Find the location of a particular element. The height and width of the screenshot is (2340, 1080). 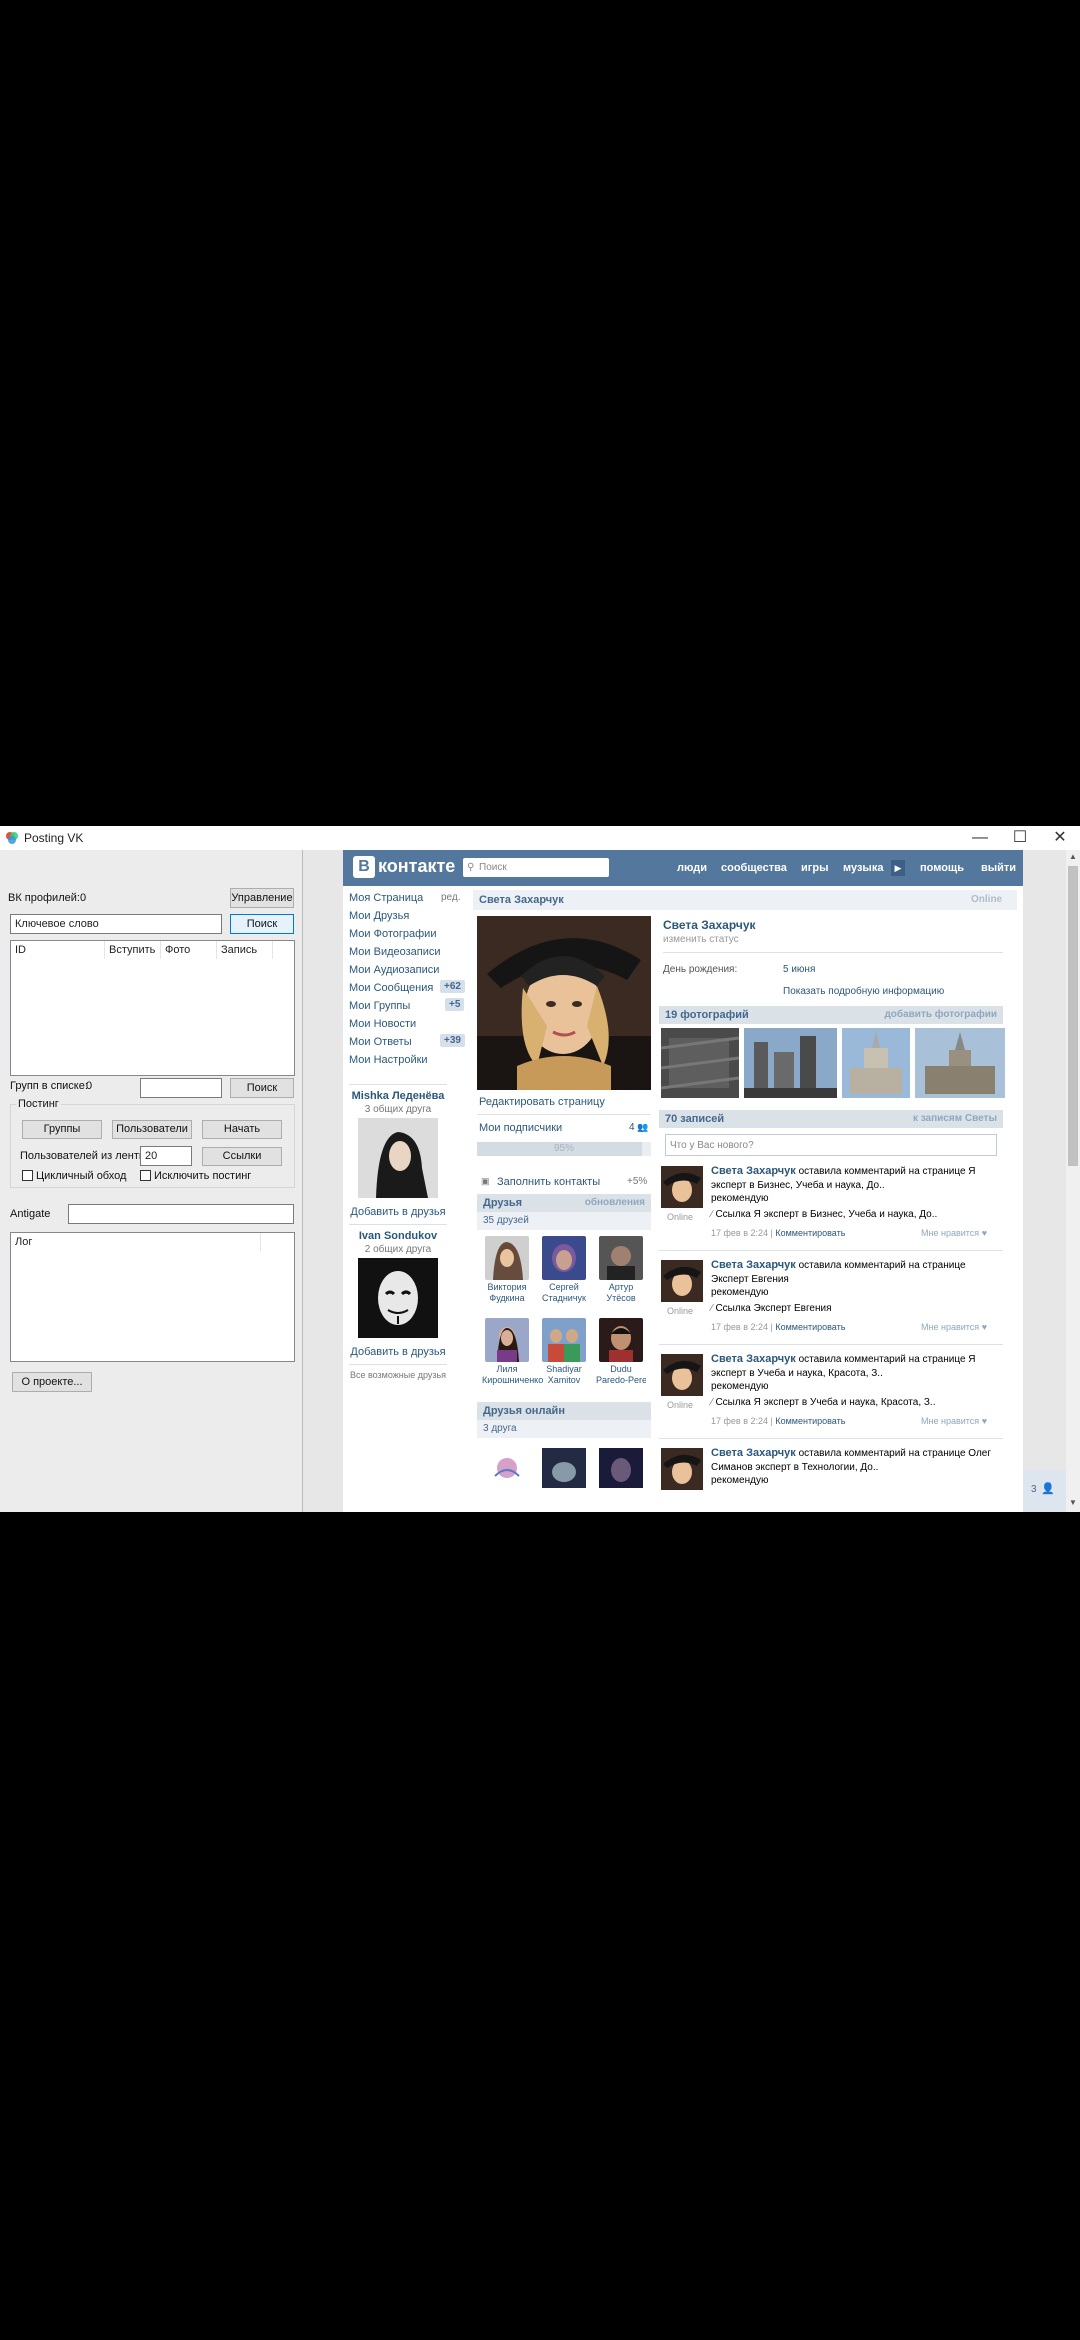

minimize-button: — is located at coordinates (980, 838).